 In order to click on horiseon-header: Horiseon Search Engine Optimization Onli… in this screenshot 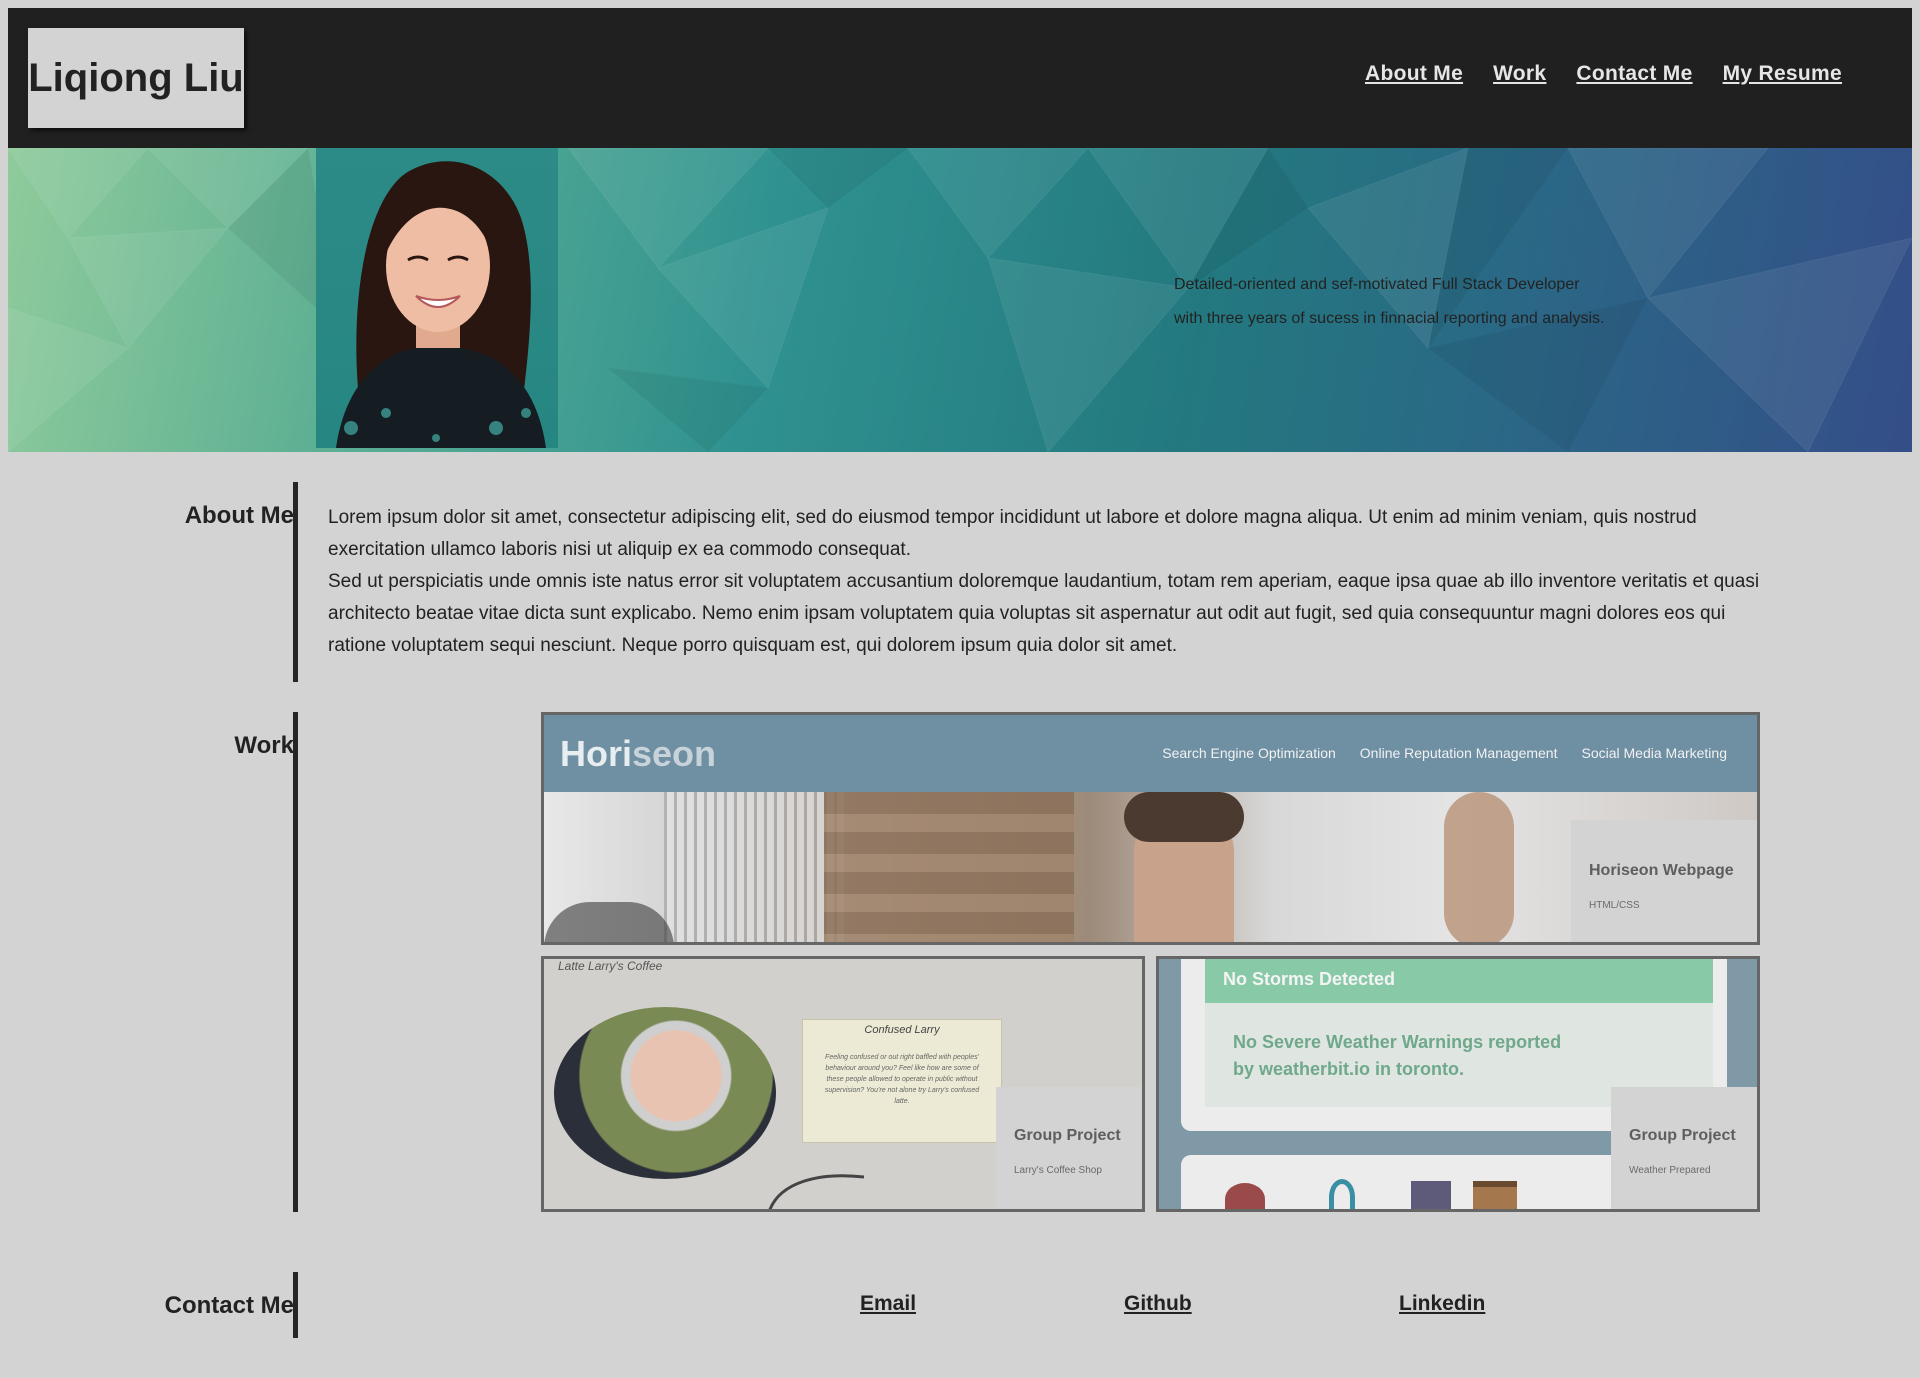, I will do `click(1150, 753)`.